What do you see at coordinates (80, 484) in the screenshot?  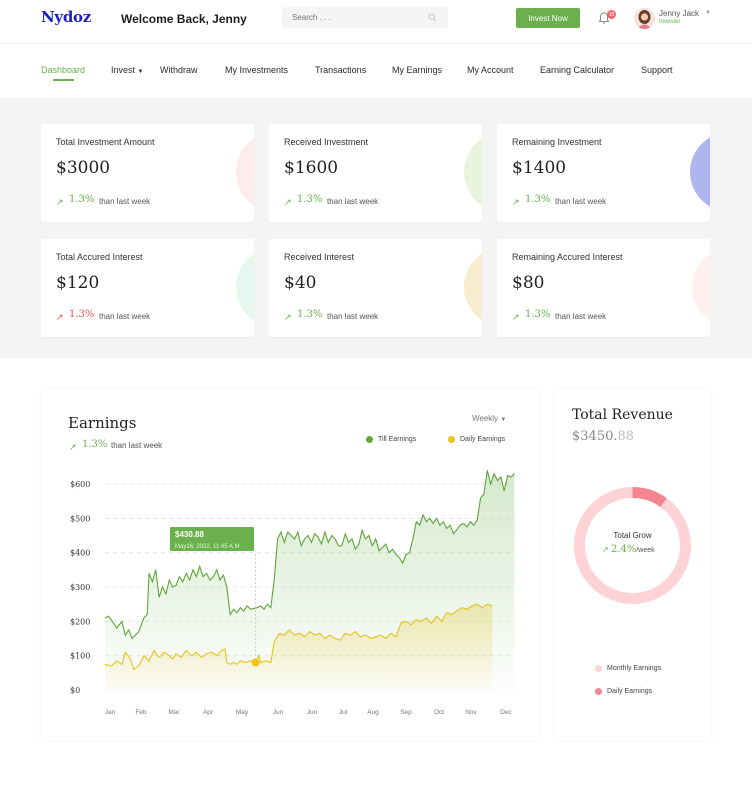 I see `y-tick-label: $600` at bounding box center [80, 484].